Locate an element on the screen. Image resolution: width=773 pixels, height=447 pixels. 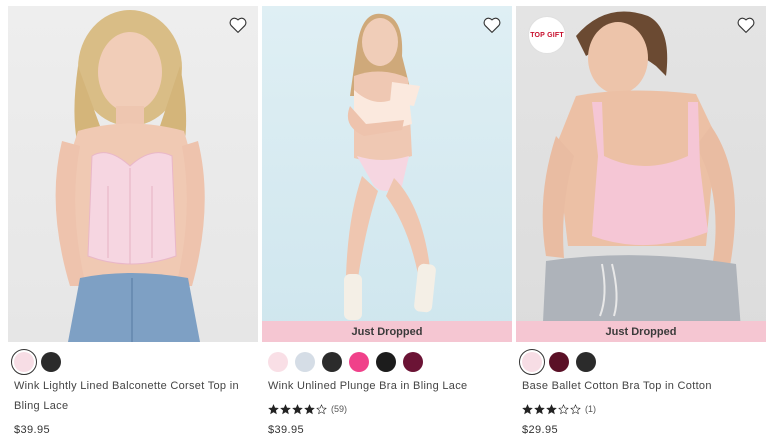
top-gift-badge: TOP GIFT is located at coordinates (547, 35).